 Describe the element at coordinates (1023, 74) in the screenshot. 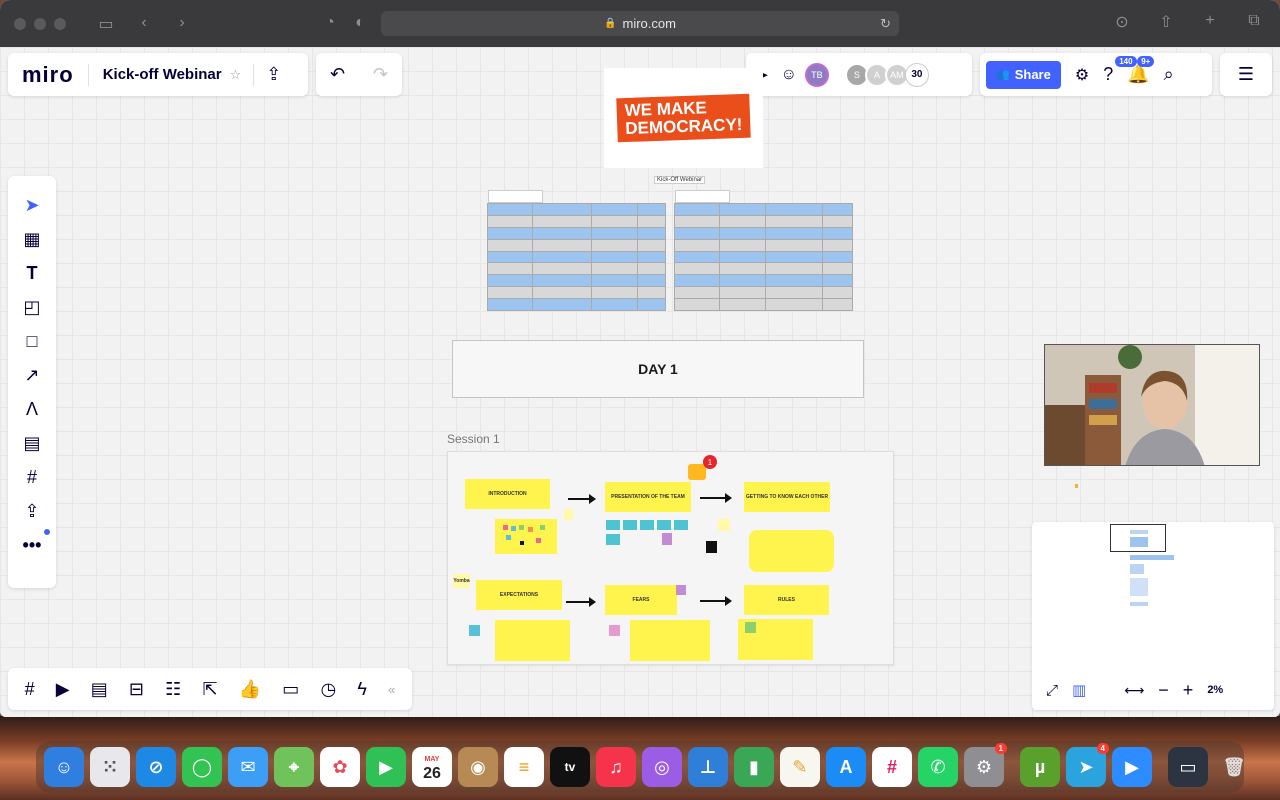

I see `share-button: 👥 Share` at that location.